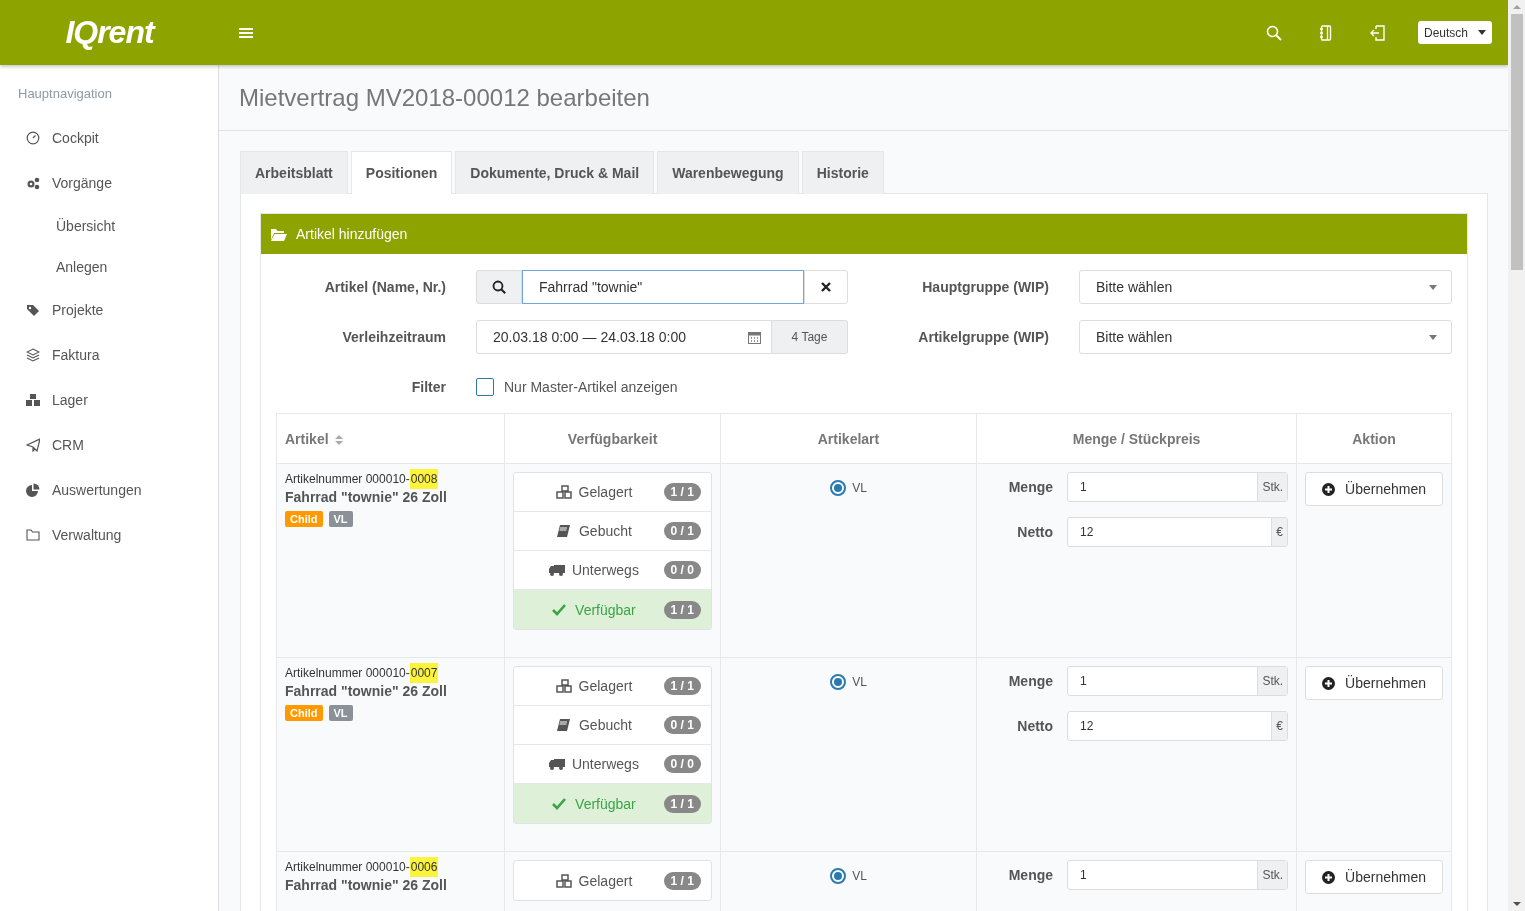 The width and height of the screenshot is (1525, 911). Describe the element at coordinates (444, 97) in the screenshot. I see `page-title: Mietvertrag MV2018-00012 bearbeiten` at that location.